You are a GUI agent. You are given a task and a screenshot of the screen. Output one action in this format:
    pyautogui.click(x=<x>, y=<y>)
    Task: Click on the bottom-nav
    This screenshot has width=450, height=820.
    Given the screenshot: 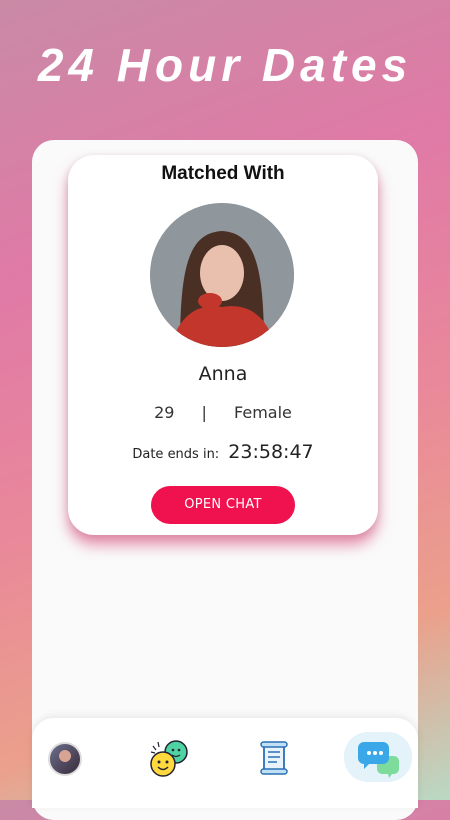 What is the action you would take?
    pyautogui.click(x=225, y=763)
    